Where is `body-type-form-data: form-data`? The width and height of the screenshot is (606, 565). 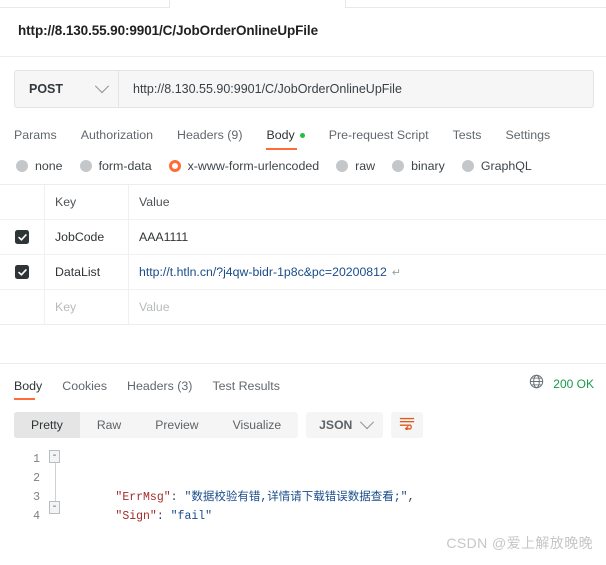 body-type-form-data: form-data is located at coordinates (115, 166).